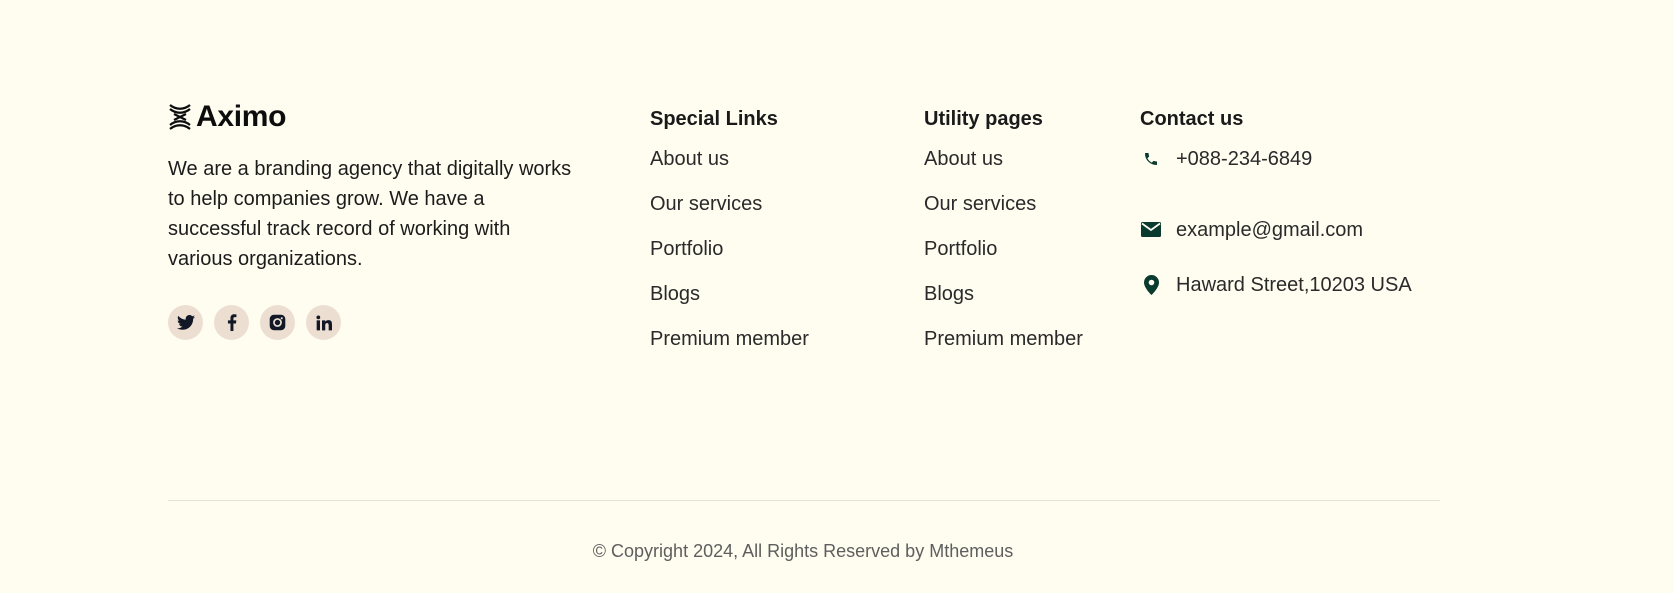 The image size is (1674, 593). Describe the element at coordinates (714, 119) in the screenshot. I see `special-links-title: Special Links` at that location.